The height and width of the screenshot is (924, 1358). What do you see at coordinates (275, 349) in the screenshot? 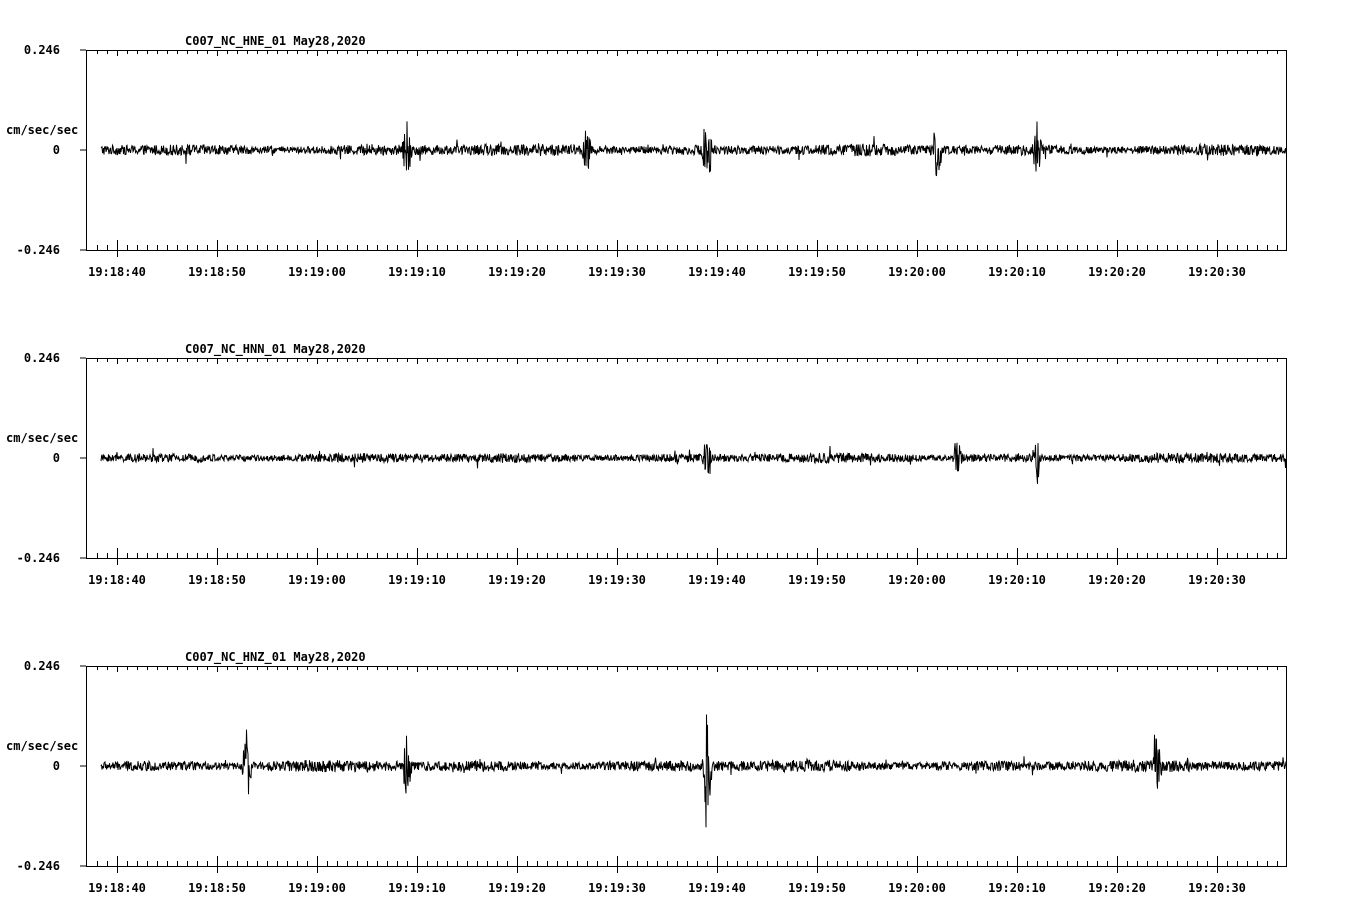
I see `chart-title: C007_NC_HNN_01 May28,2020` at bounding box center [275, 349].